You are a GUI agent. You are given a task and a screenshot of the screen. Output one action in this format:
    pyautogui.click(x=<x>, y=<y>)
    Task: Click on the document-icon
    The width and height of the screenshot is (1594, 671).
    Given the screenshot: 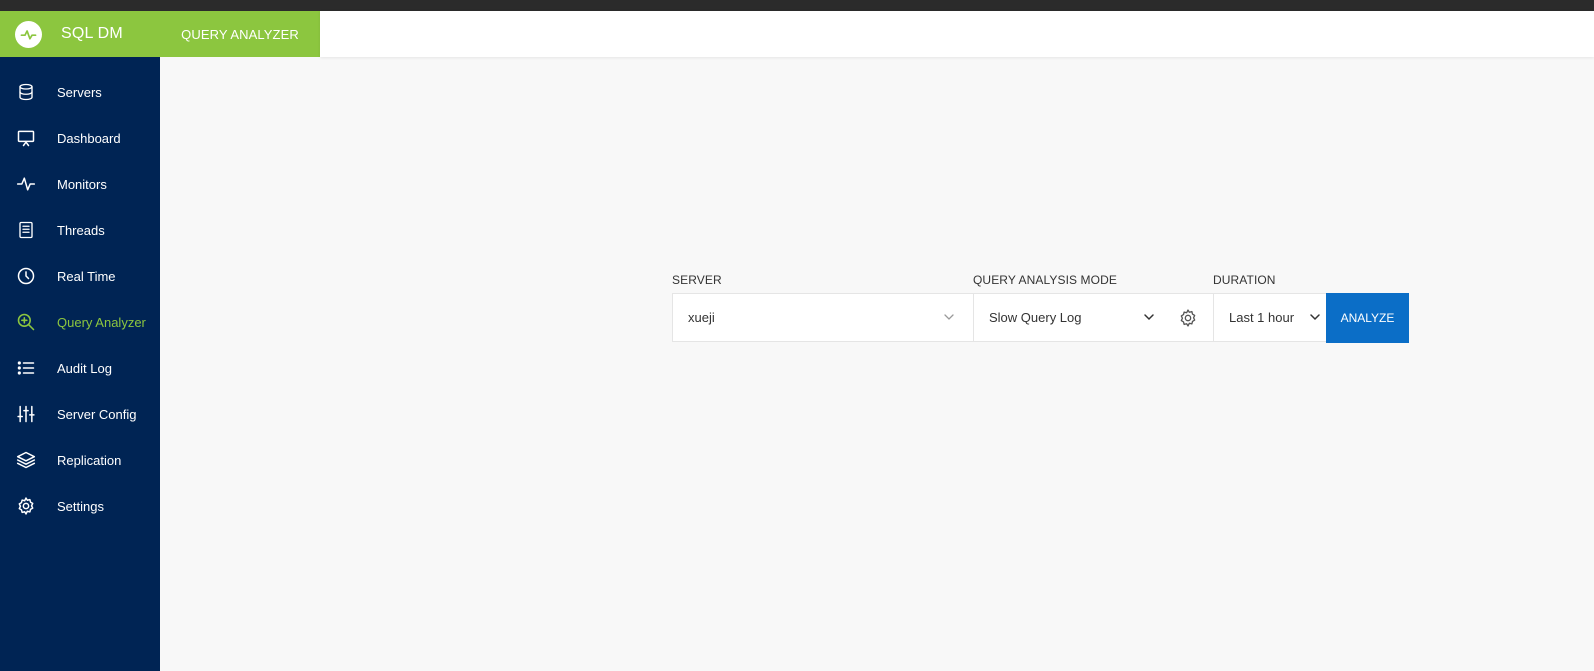 What is the action you would take?
    pyautogui.click(x=26, y=230)
    